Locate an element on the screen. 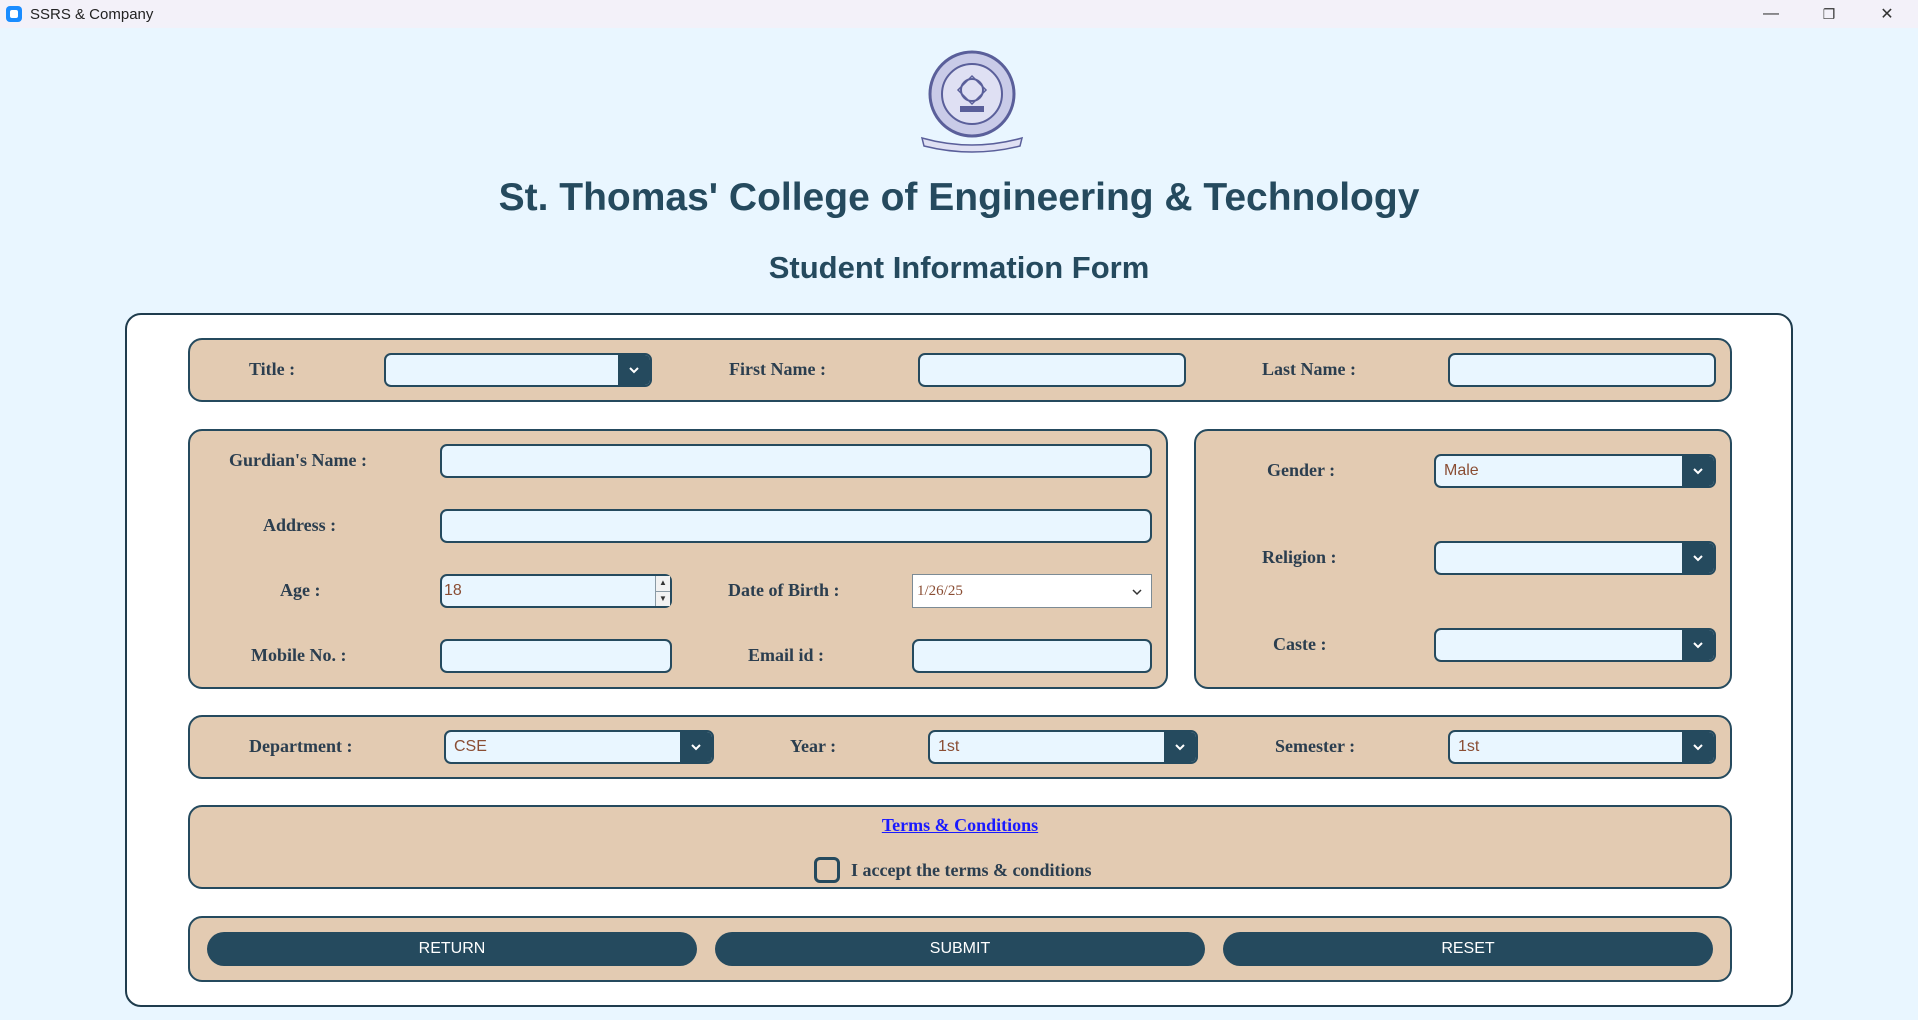 The width and height of the screenshot is (1918, 1020). email-input is located at coordinates (1032, 656).